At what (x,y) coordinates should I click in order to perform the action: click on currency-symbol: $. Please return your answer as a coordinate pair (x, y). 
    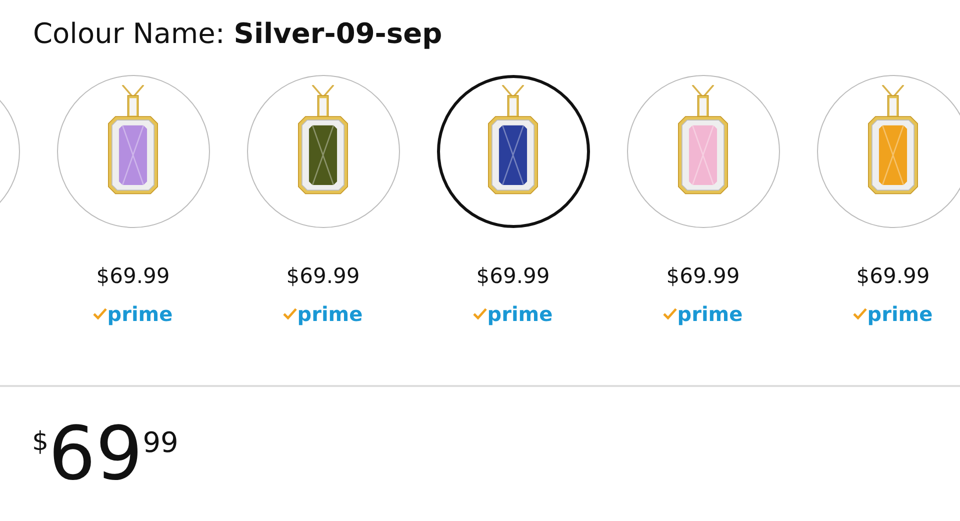
    Looking at the image, I should click on (40, 442).